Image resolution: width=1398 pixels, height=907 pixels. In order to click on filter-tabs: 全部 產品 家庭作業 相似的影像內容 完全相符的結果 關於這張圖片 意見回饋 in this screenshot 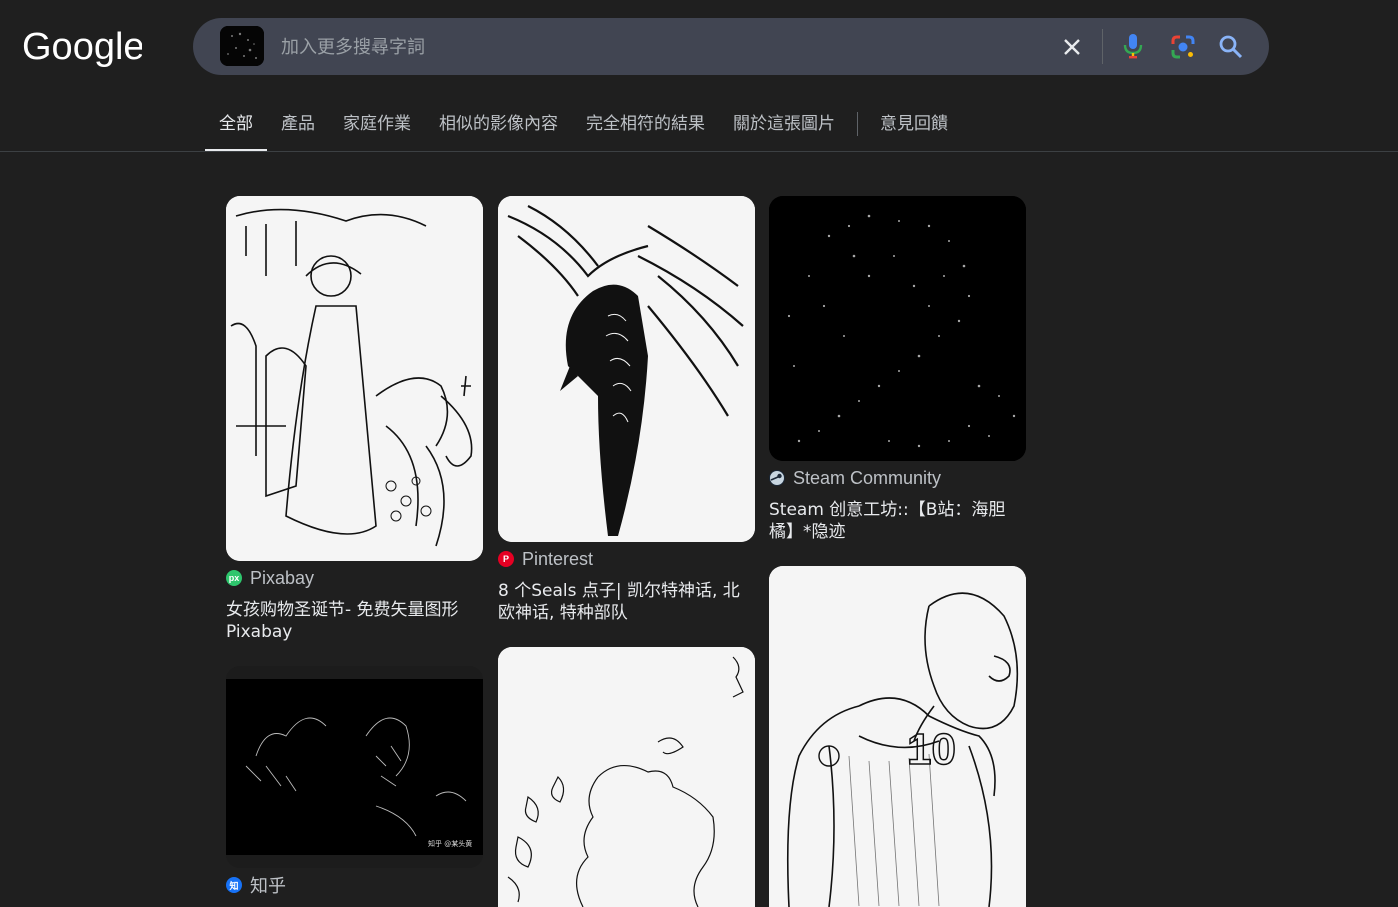, I will do `click(583, 126)`.